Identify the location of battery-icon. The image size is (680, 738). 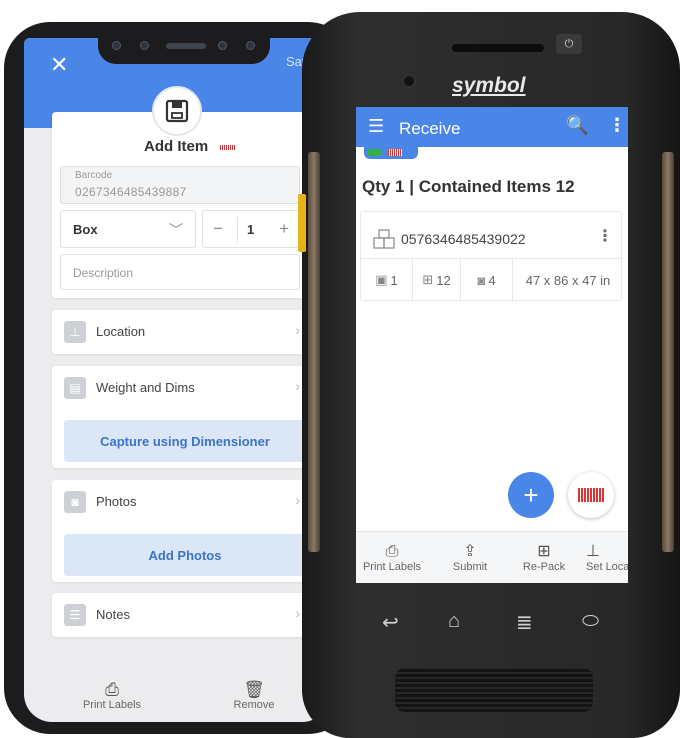
(375, 152).